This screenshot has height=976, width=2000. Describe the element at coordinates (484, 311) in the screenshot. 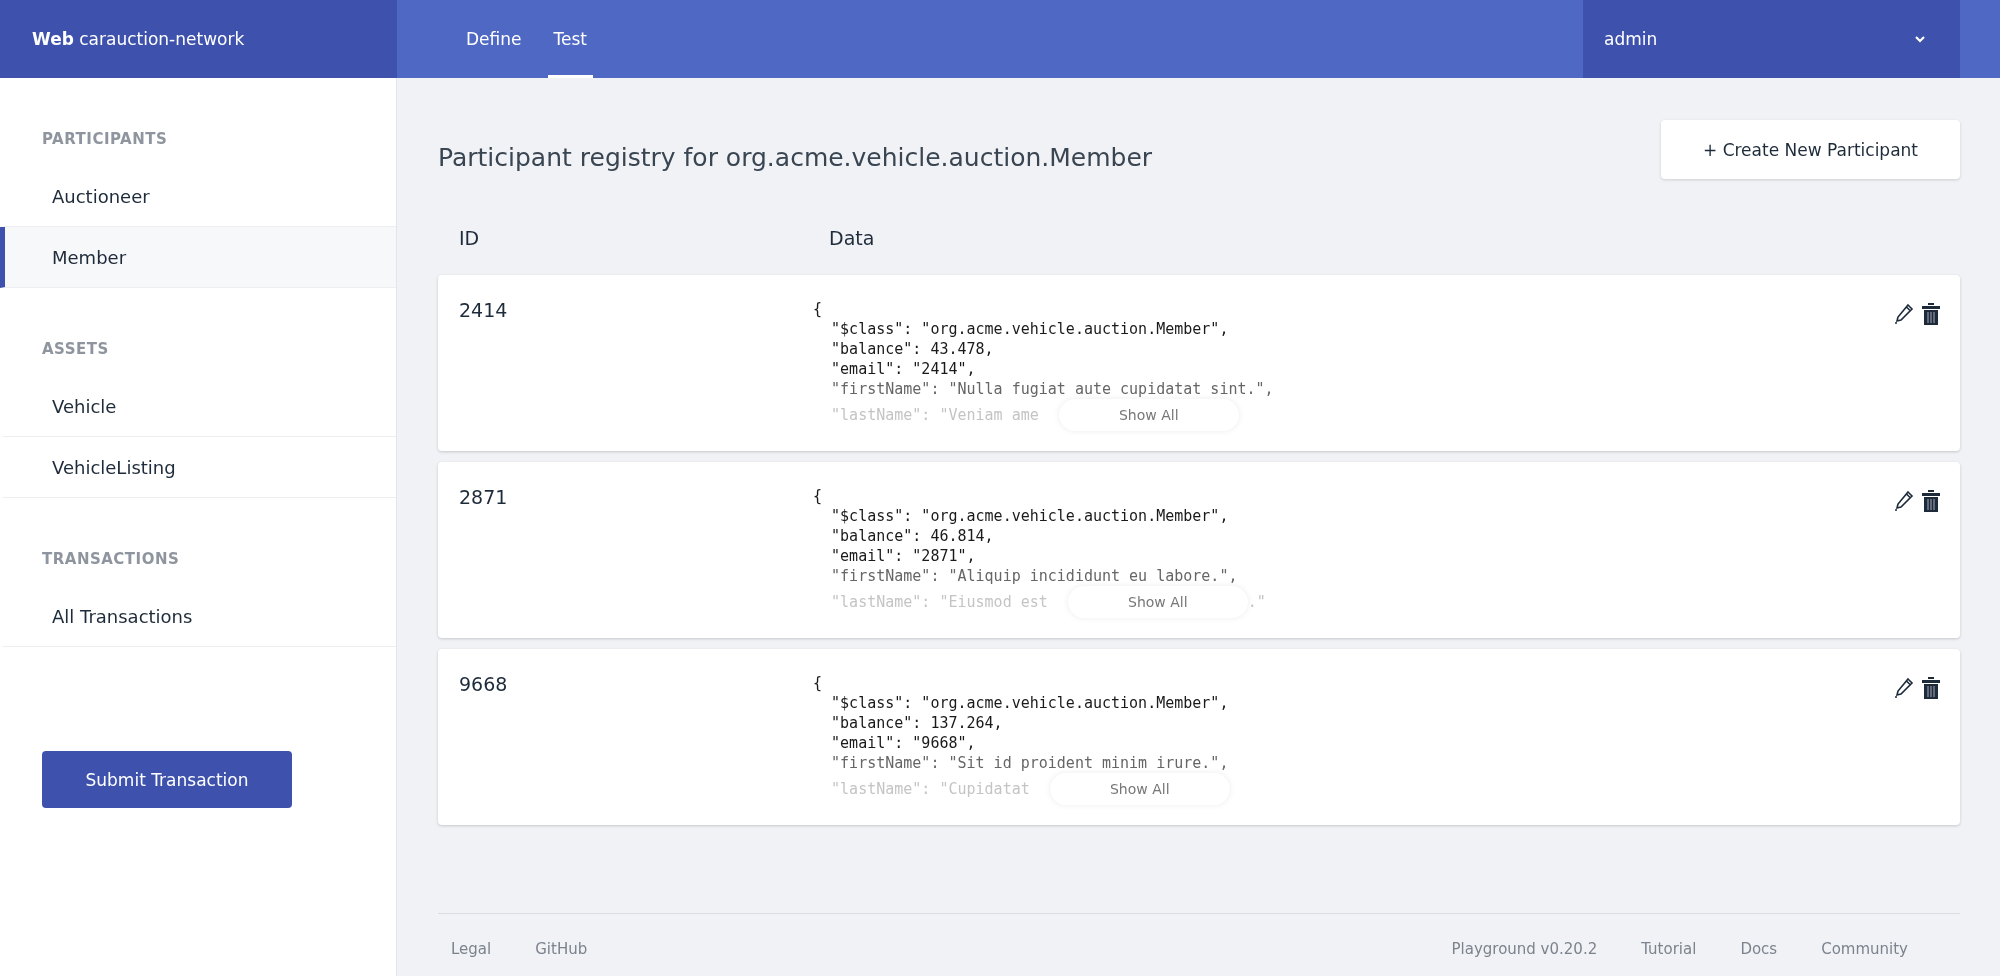

I see `participant-id: 2414` at that location.